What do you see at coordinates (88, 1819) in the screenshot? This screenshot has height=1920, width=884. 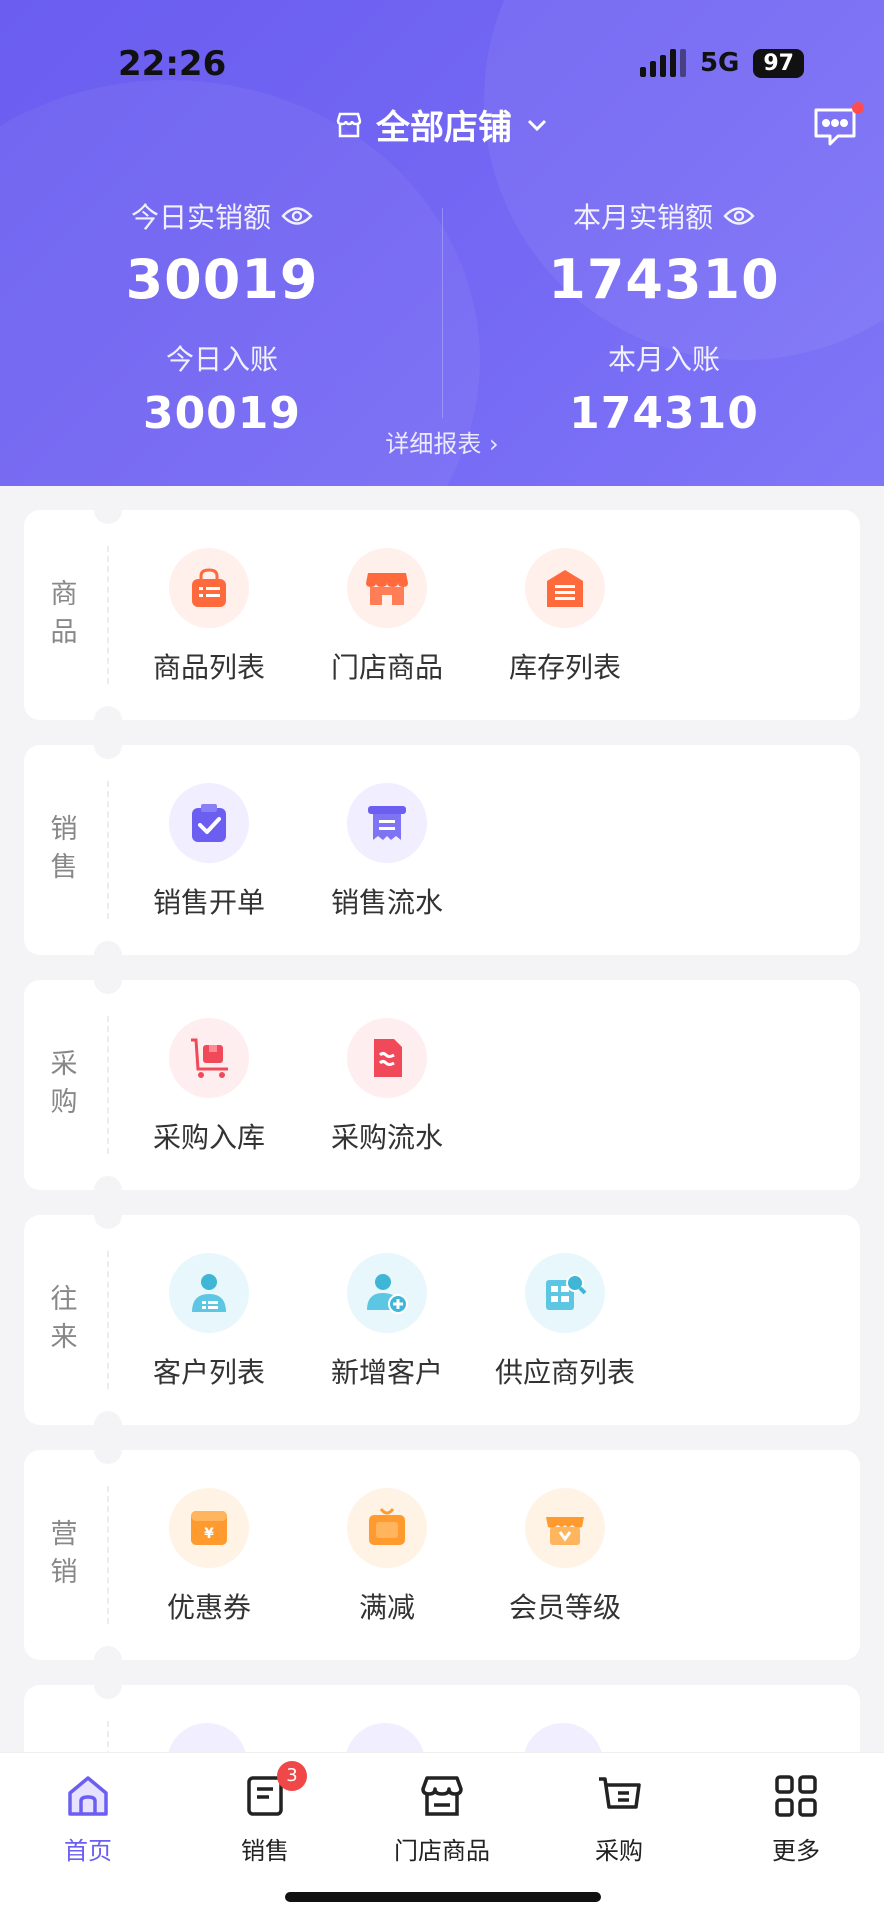 I see `nav-home: 首页` at bounding box center [88, 1819].